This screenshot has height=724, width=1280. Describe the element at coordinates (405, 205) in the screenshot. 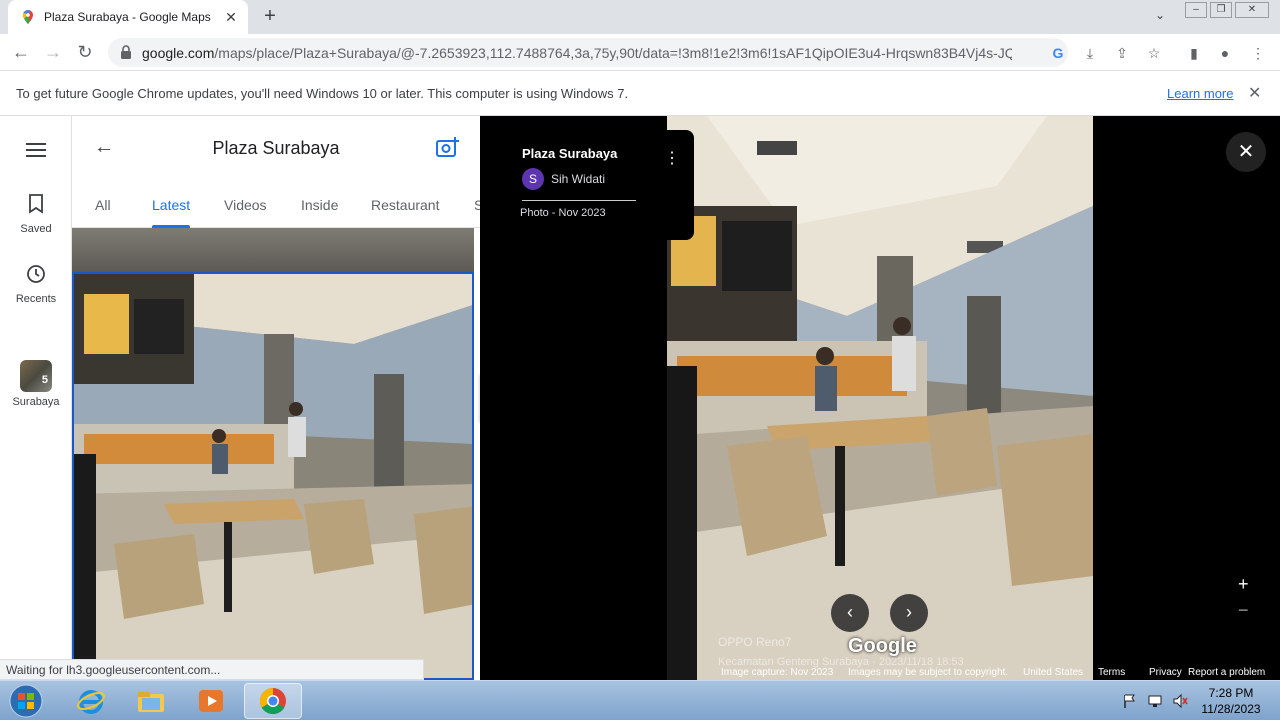

I see `tab-restaurant: Restaurant` at that location.